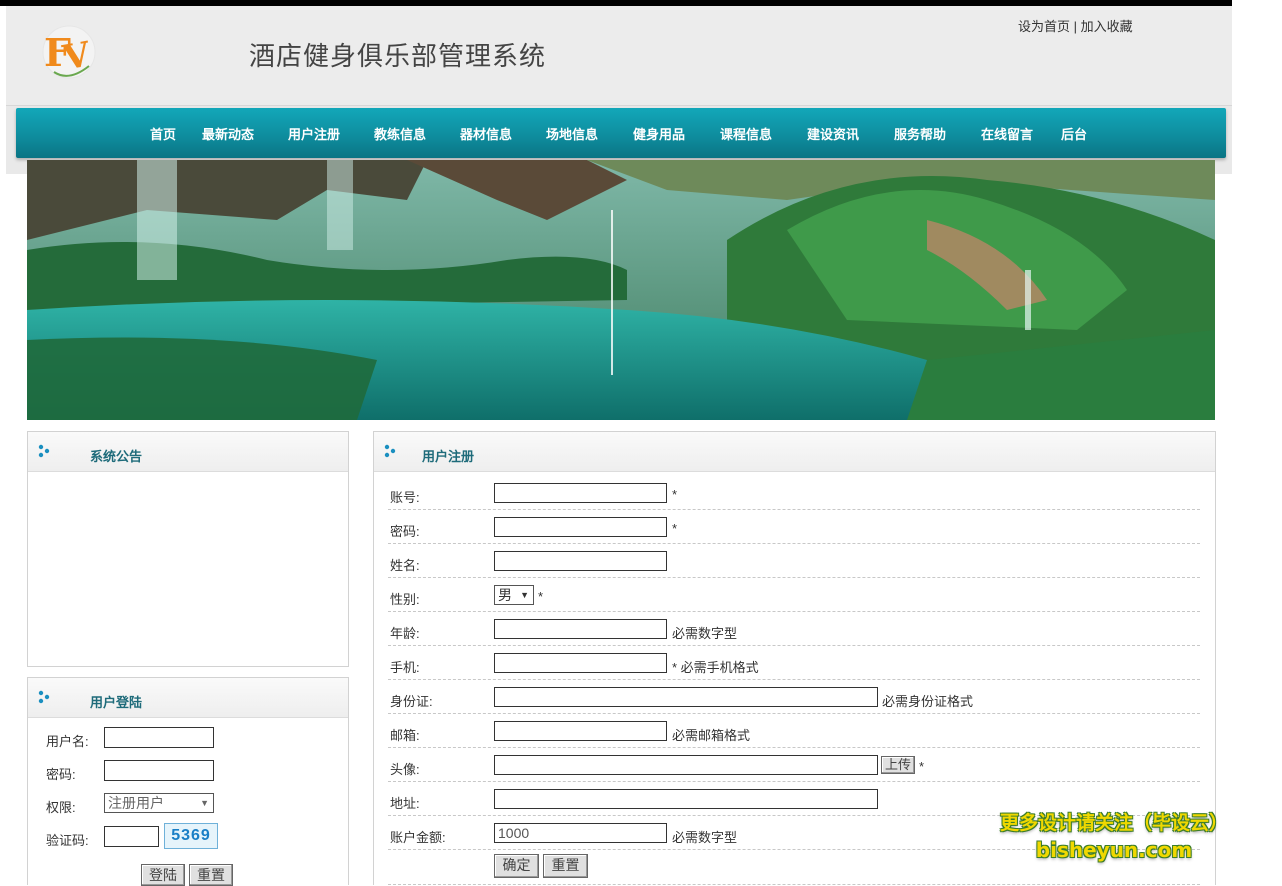  Describe the element at coordinates (405, 735) in the screenshot. I see `email-label: 邮箱:` at that location.